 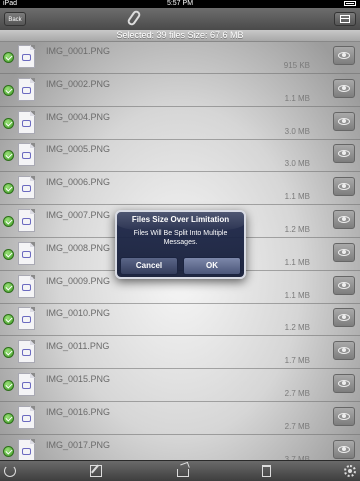 I want to click on file-name: IMG_0008.PNG, so click(x=78, y=247).